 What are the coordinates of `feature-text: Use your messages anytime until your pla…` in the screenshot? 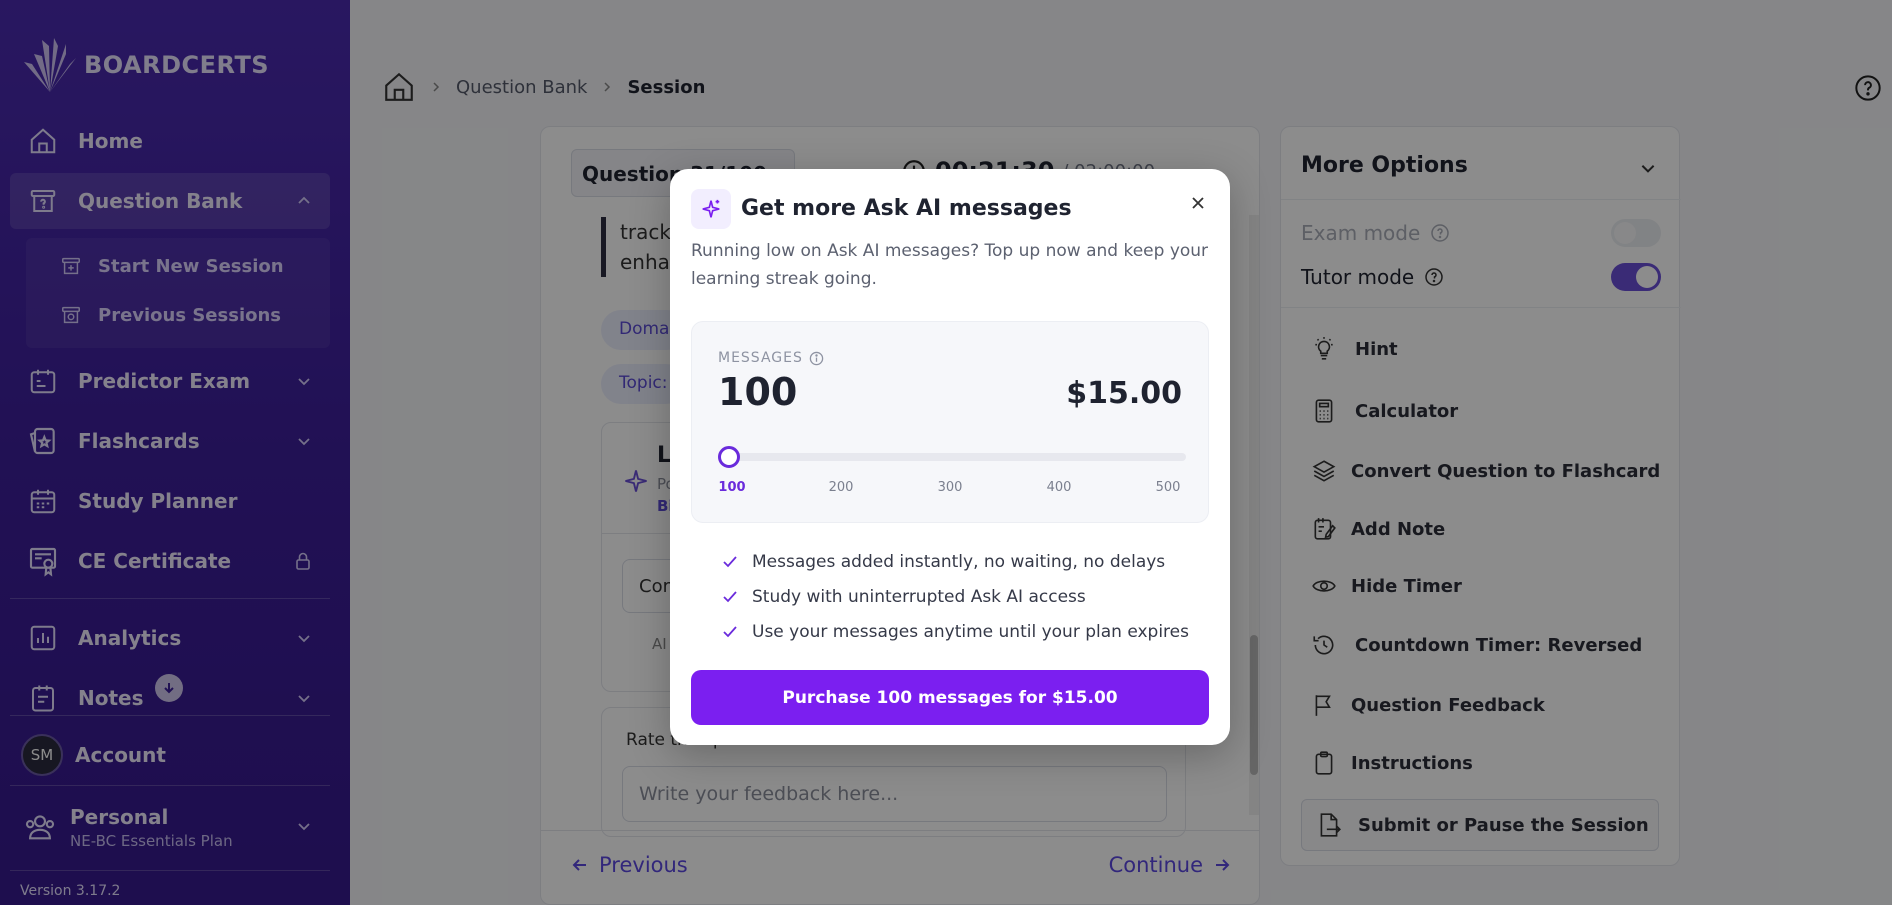 It's located at (970, 632).